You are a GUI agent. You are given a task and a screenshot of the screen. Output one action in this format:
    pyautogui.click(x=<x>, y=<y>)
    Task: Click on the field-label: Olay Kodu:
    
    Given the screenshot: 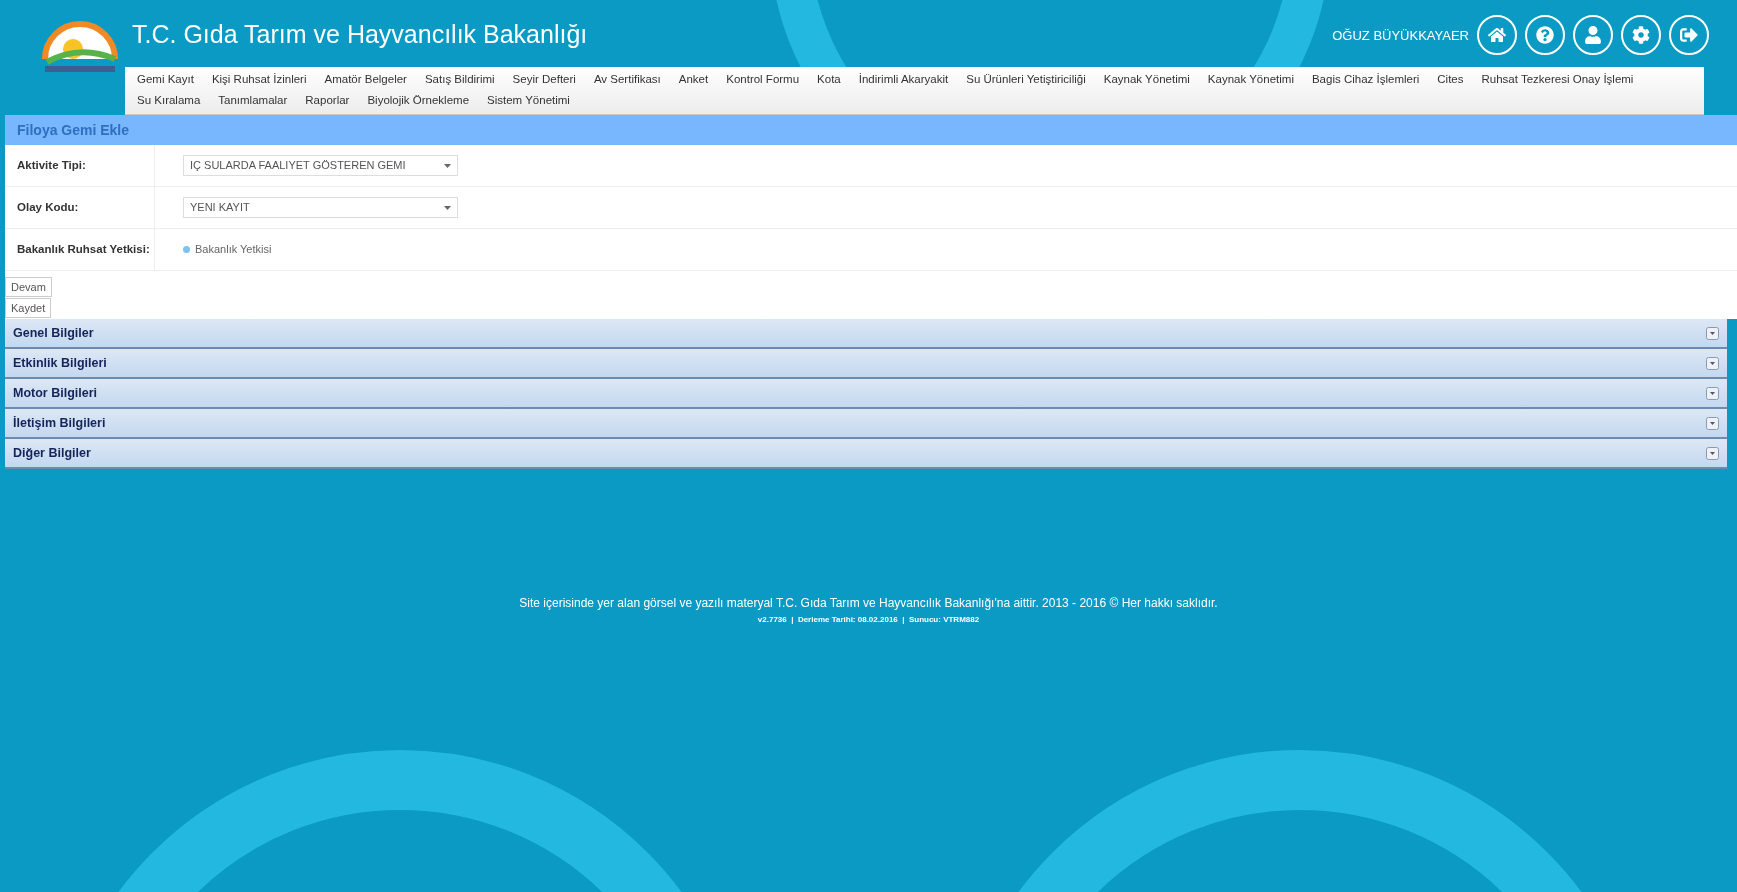 What is the action you would take?
    pyautogui.click(x=48, y=207)
    